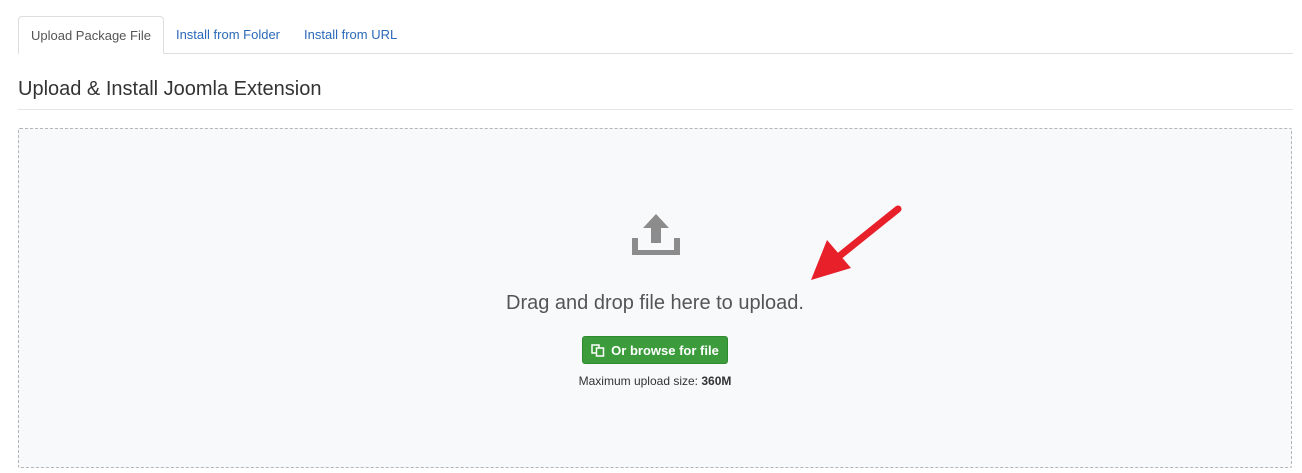 This screenshot has width=1302, height=473. Describe the element at coordinates (655, 94) in the screenshot. I see `page-title: Upload & Install Joomla Extension` at that location.